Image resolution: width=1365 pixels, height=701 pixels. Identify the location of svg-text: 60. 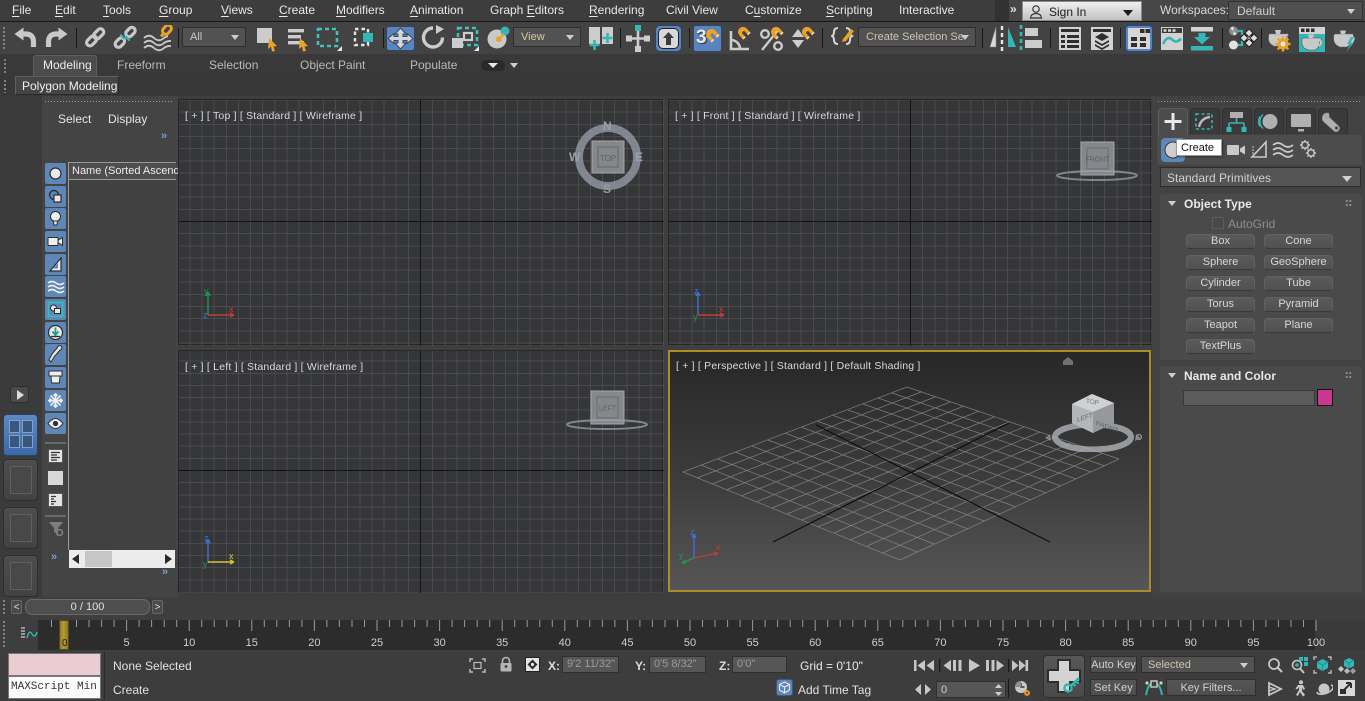
(815, 643).